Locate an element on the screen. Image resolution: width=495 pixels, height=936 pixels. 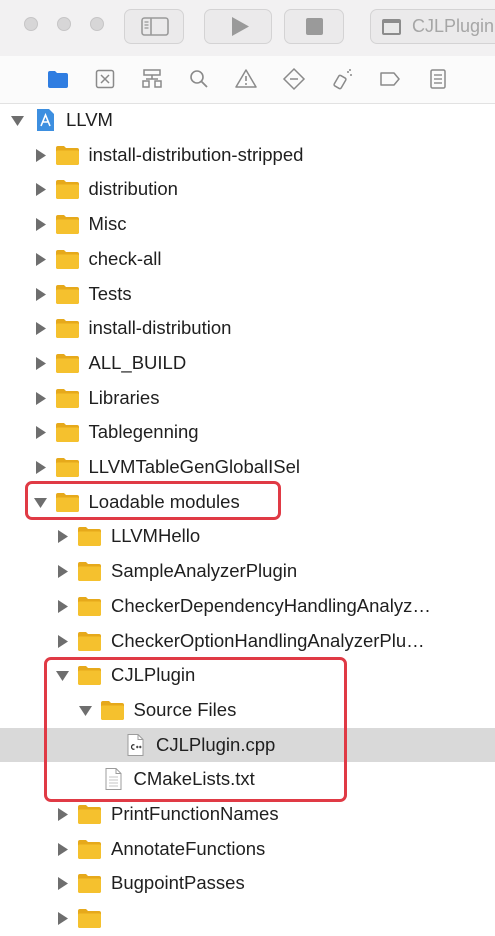
tree-item-label: Tests is located at coordinates (110, 293).